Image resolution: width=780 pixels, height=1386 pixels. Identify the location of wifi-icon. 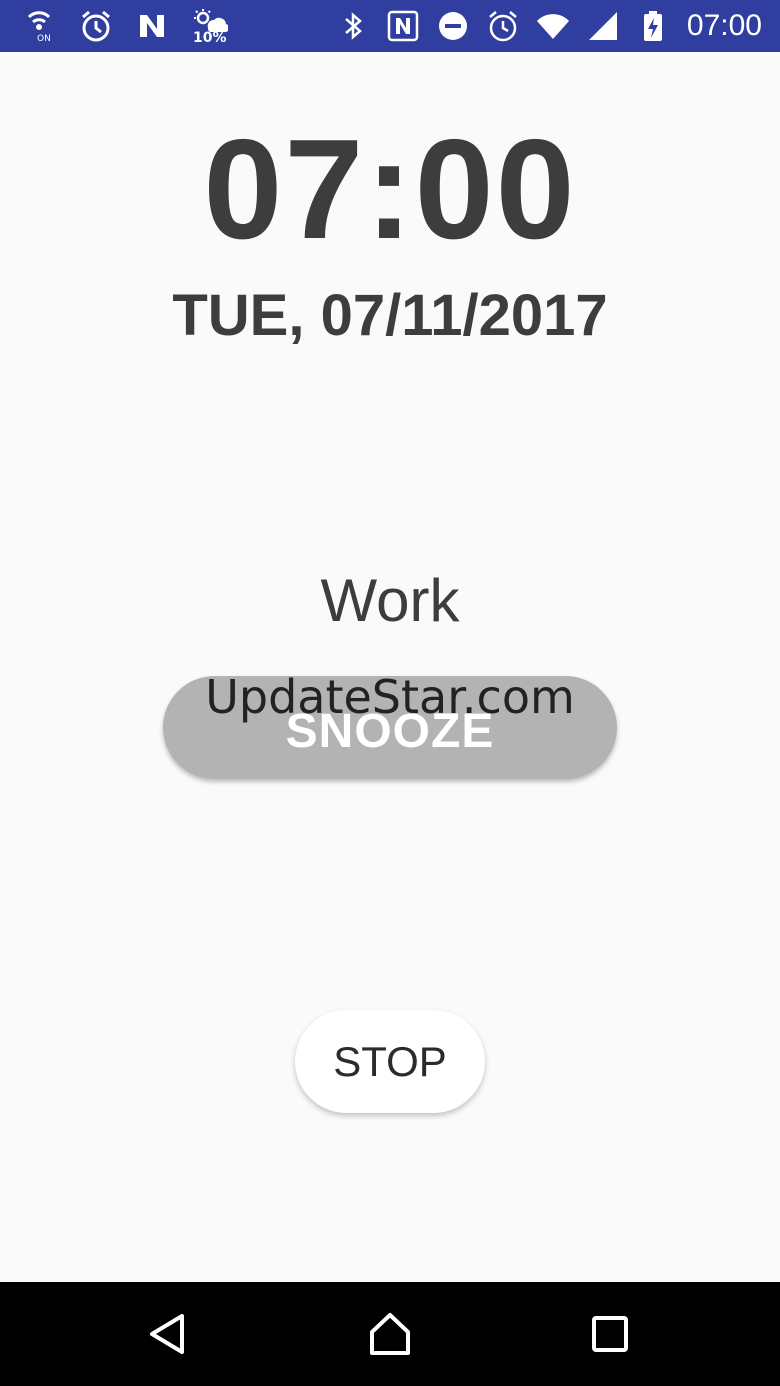
(553, 26).